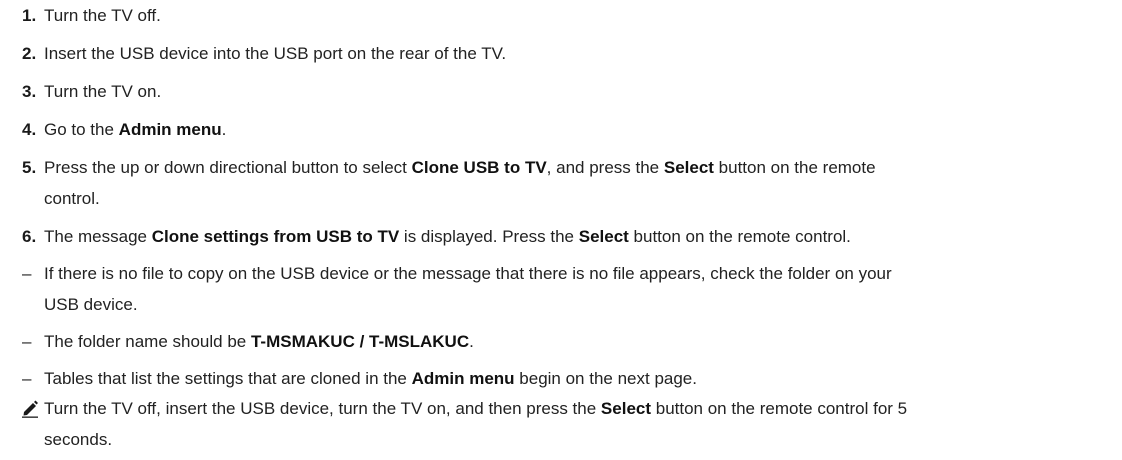 This screenshot has width=1122, height=460. Describe the element at coordinates (30, 409) in the screenshot. I see `pencil-icon` at that location.